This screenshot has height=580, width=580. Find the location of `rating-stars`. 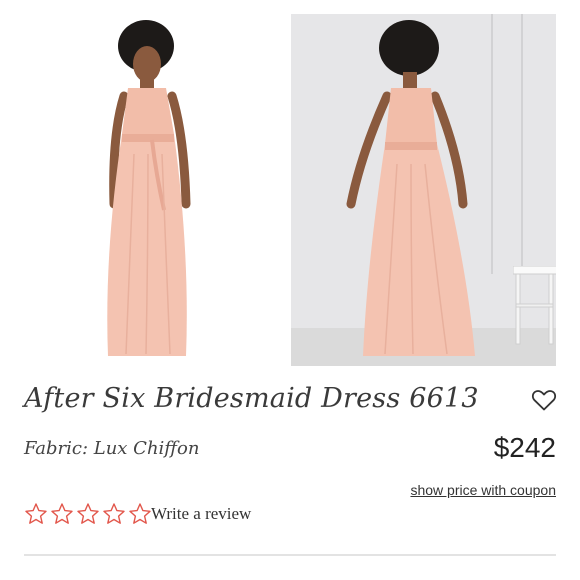

rating-stars is located at coordinates (88, 514).